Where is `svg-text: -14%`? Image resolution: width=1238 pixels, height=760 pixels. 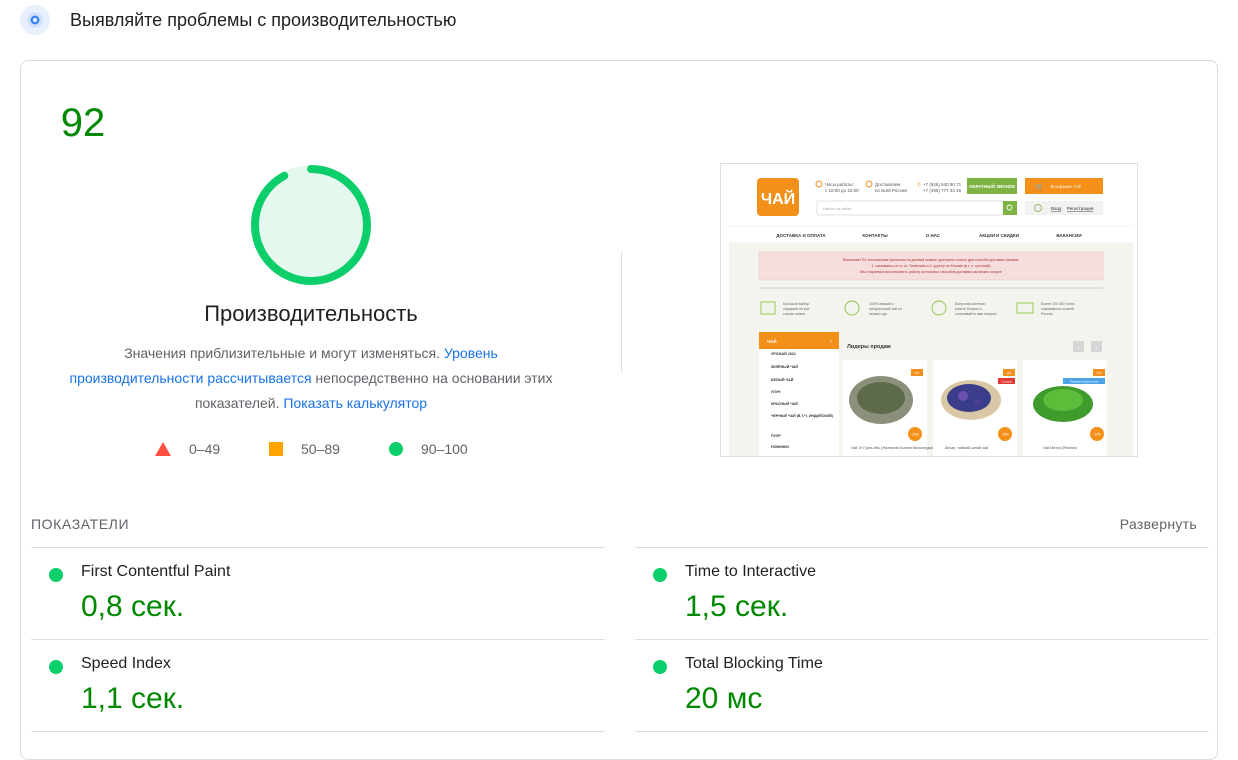 svg-text: -14% is located at coordinates (1097, 435).